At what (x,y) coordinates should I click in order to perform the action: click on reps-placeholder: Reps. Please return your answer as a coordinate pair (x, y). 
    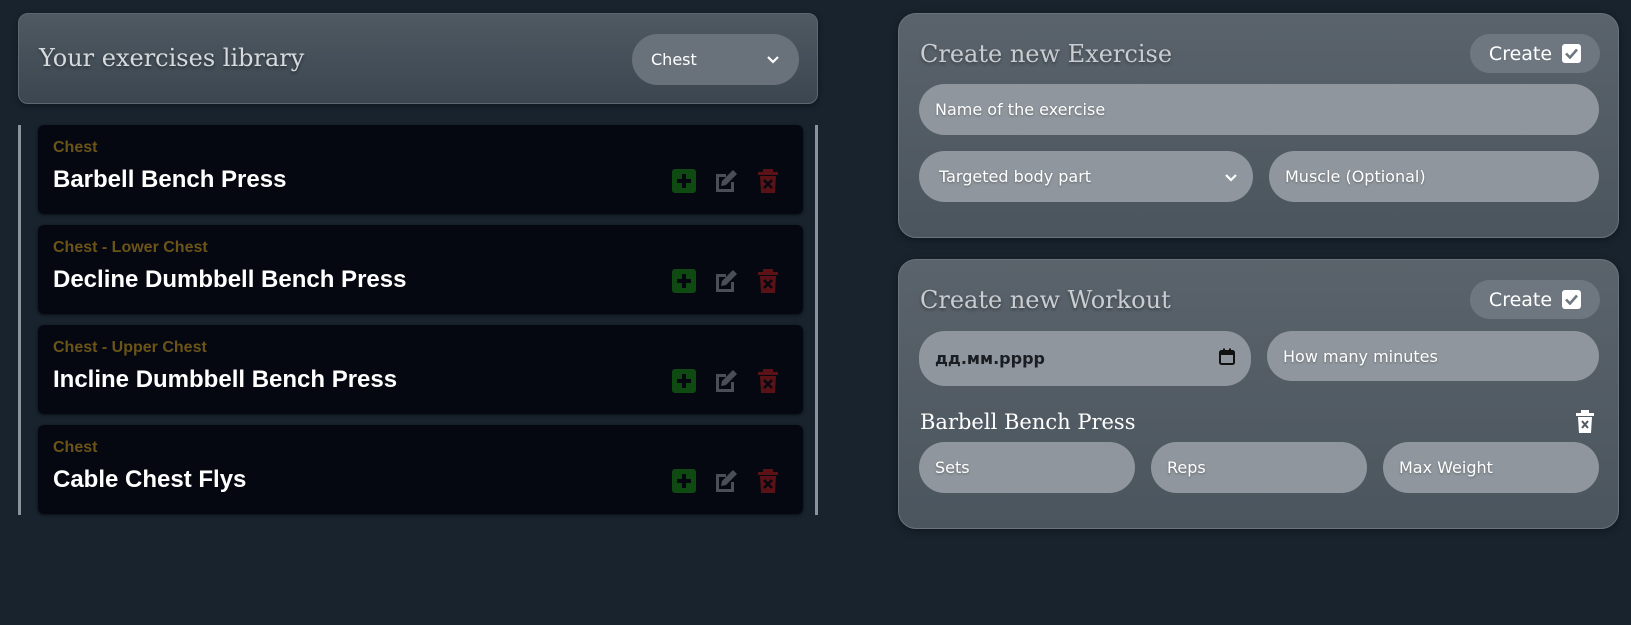
    Looking at the image, I should click on (1186, 467).